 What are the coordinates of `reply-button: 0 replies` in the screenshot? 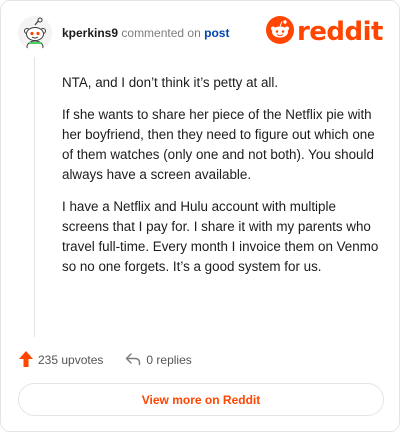 It's located at (158, 360).